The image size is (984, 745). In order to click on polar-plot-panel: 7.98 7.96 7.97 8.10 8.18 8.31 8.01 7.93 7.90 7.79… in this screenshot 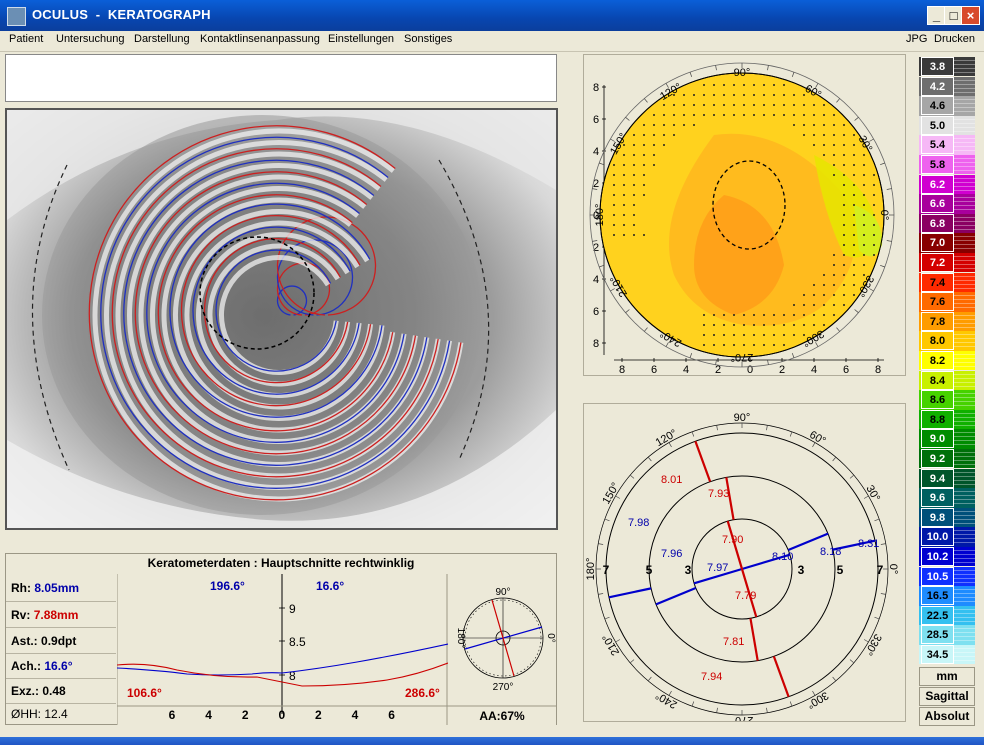, I will do `click(744, 564)`.